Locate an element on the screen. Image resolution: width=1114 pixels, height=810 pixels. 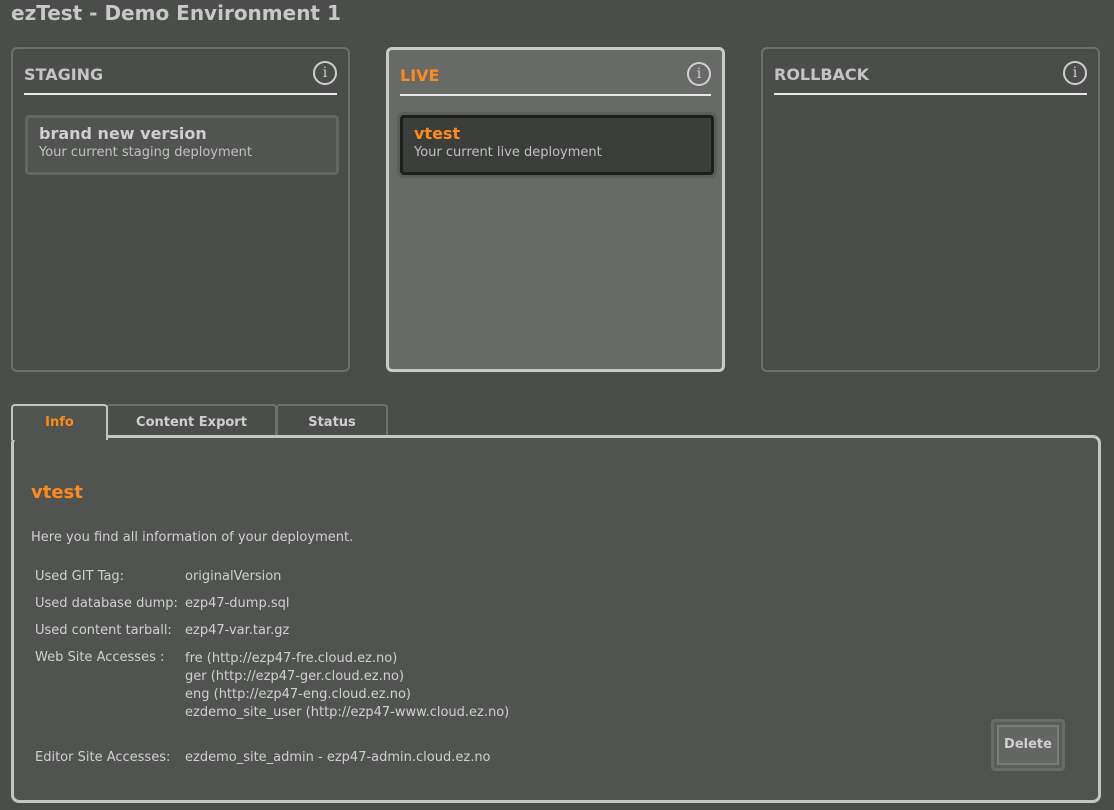
deployment-name: brand new version is located at coordinates (123, 133).